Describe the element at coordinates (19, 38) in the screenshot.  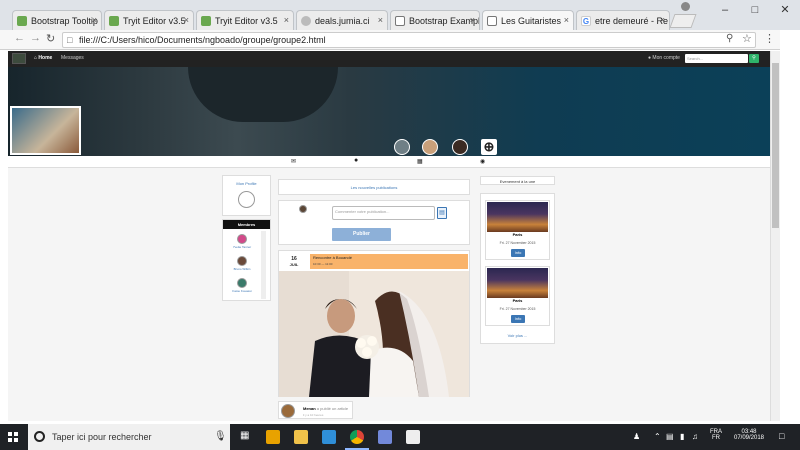
I see `back-icon: ←` at that location.